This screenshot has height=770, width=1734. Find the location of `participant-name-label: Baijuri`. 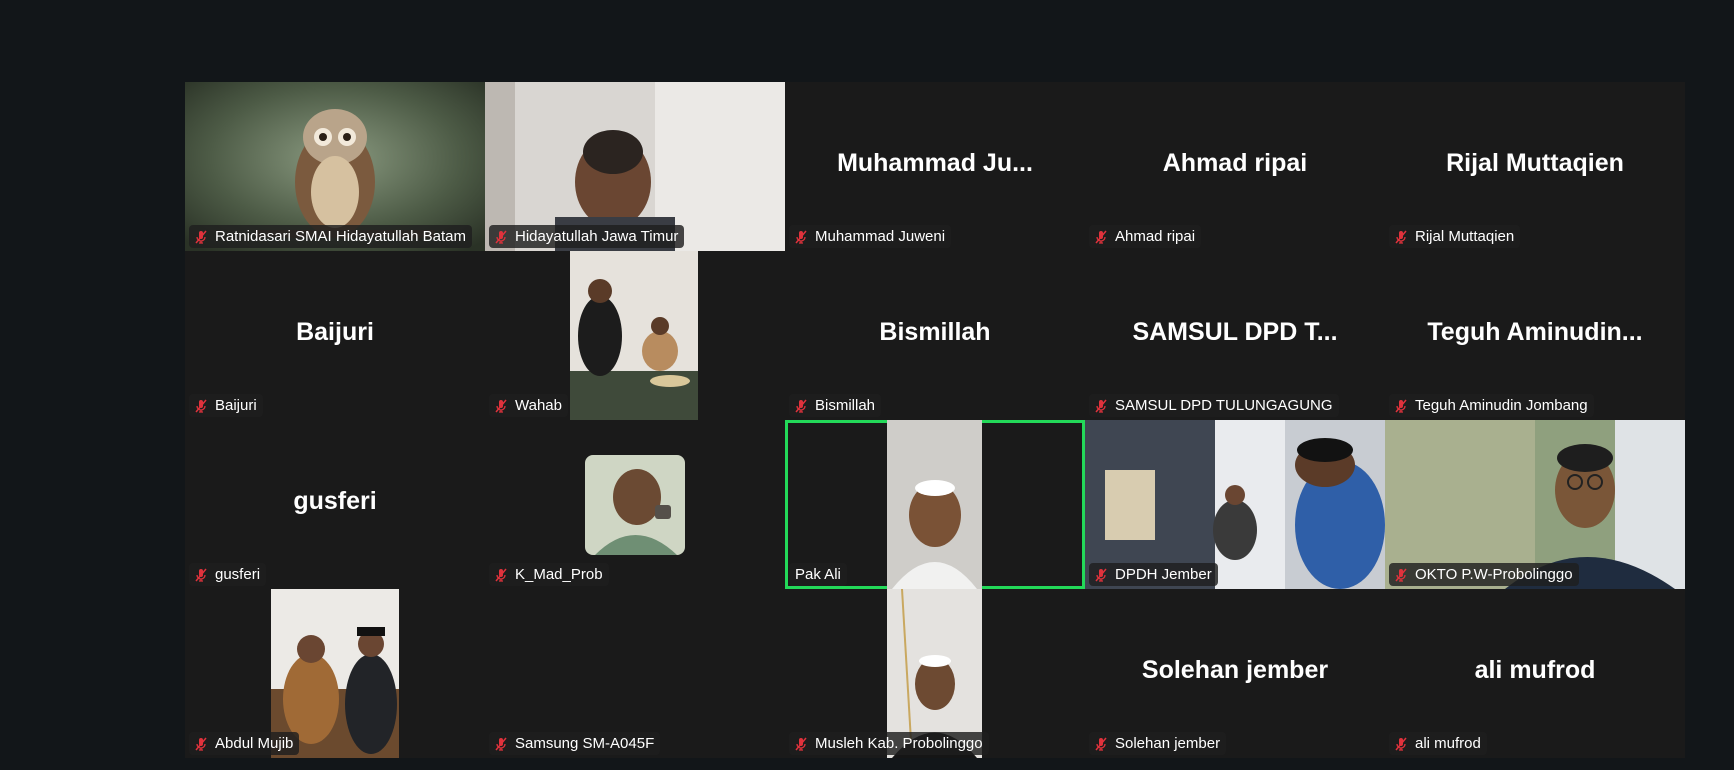

participant-name-label: Baijuri is located at coordinates (226, 405).